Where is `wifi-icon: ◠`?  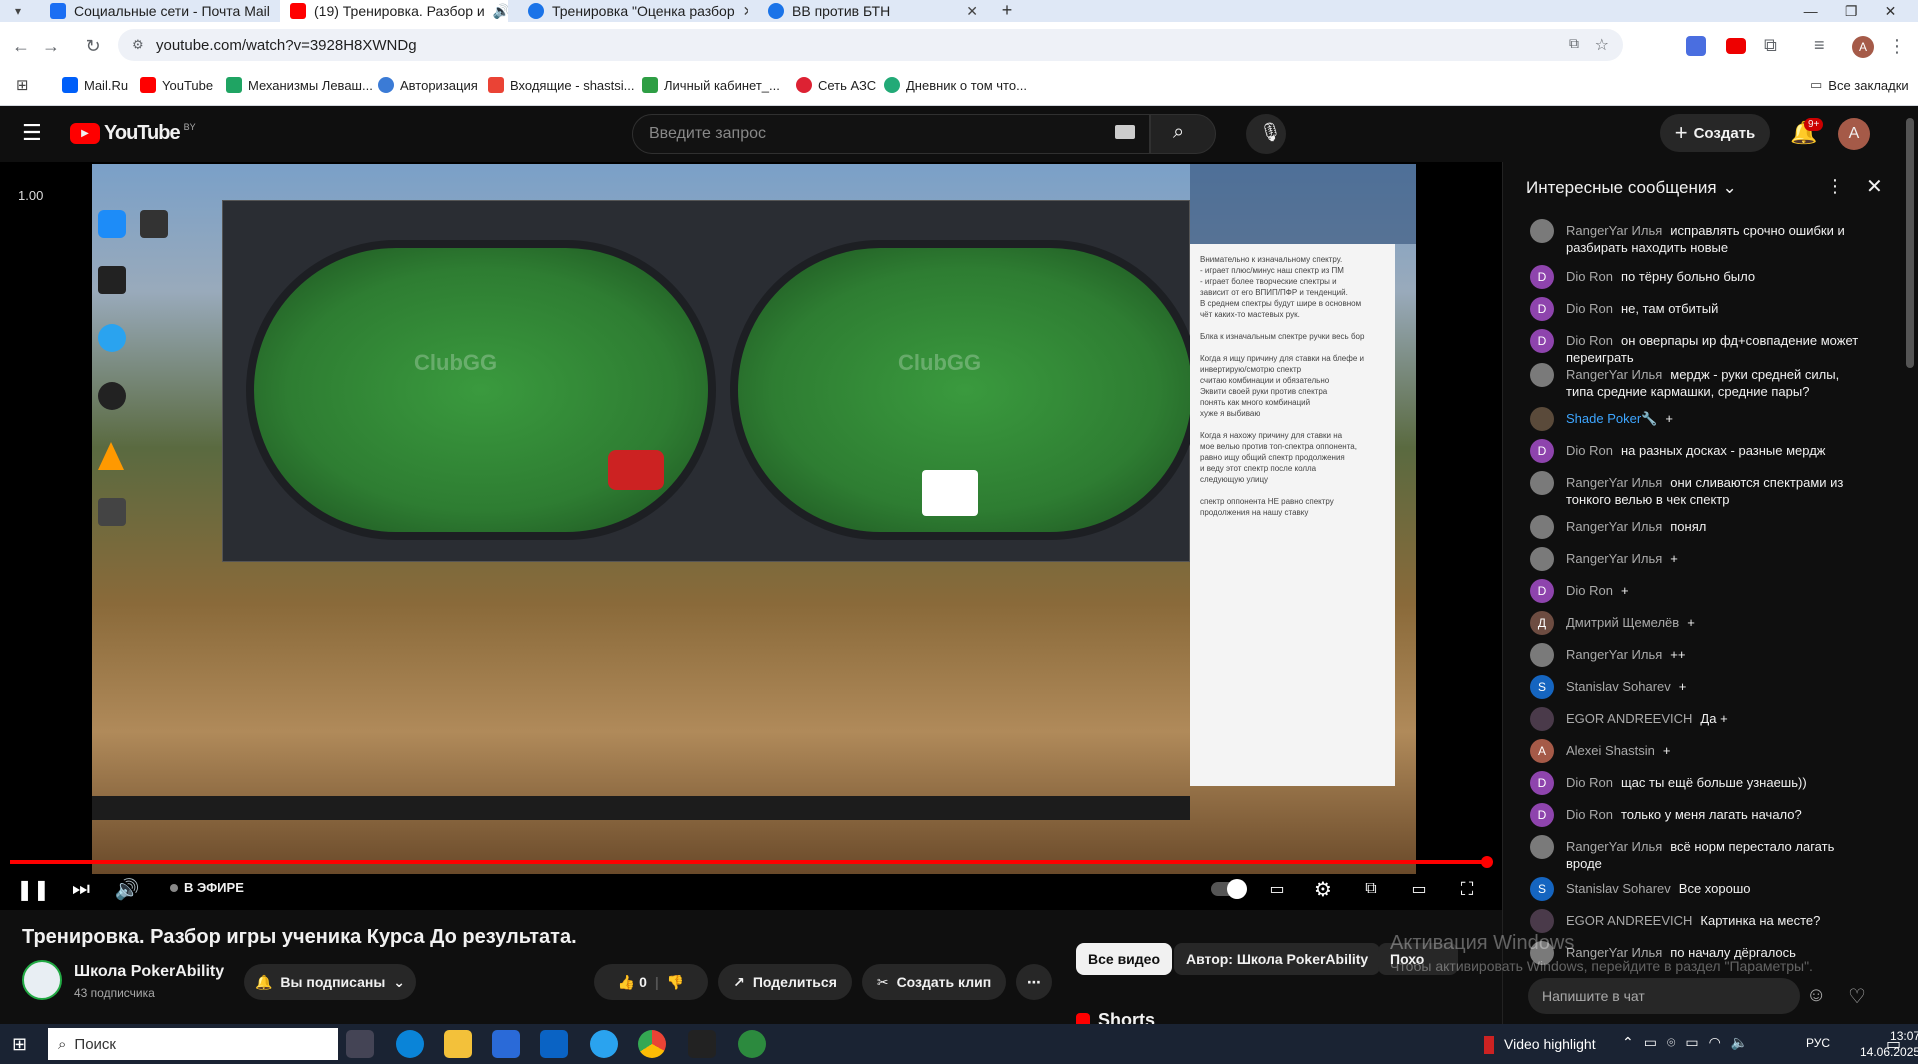 wifi-icon: ◠ is located at coordinates (1715, 1042).